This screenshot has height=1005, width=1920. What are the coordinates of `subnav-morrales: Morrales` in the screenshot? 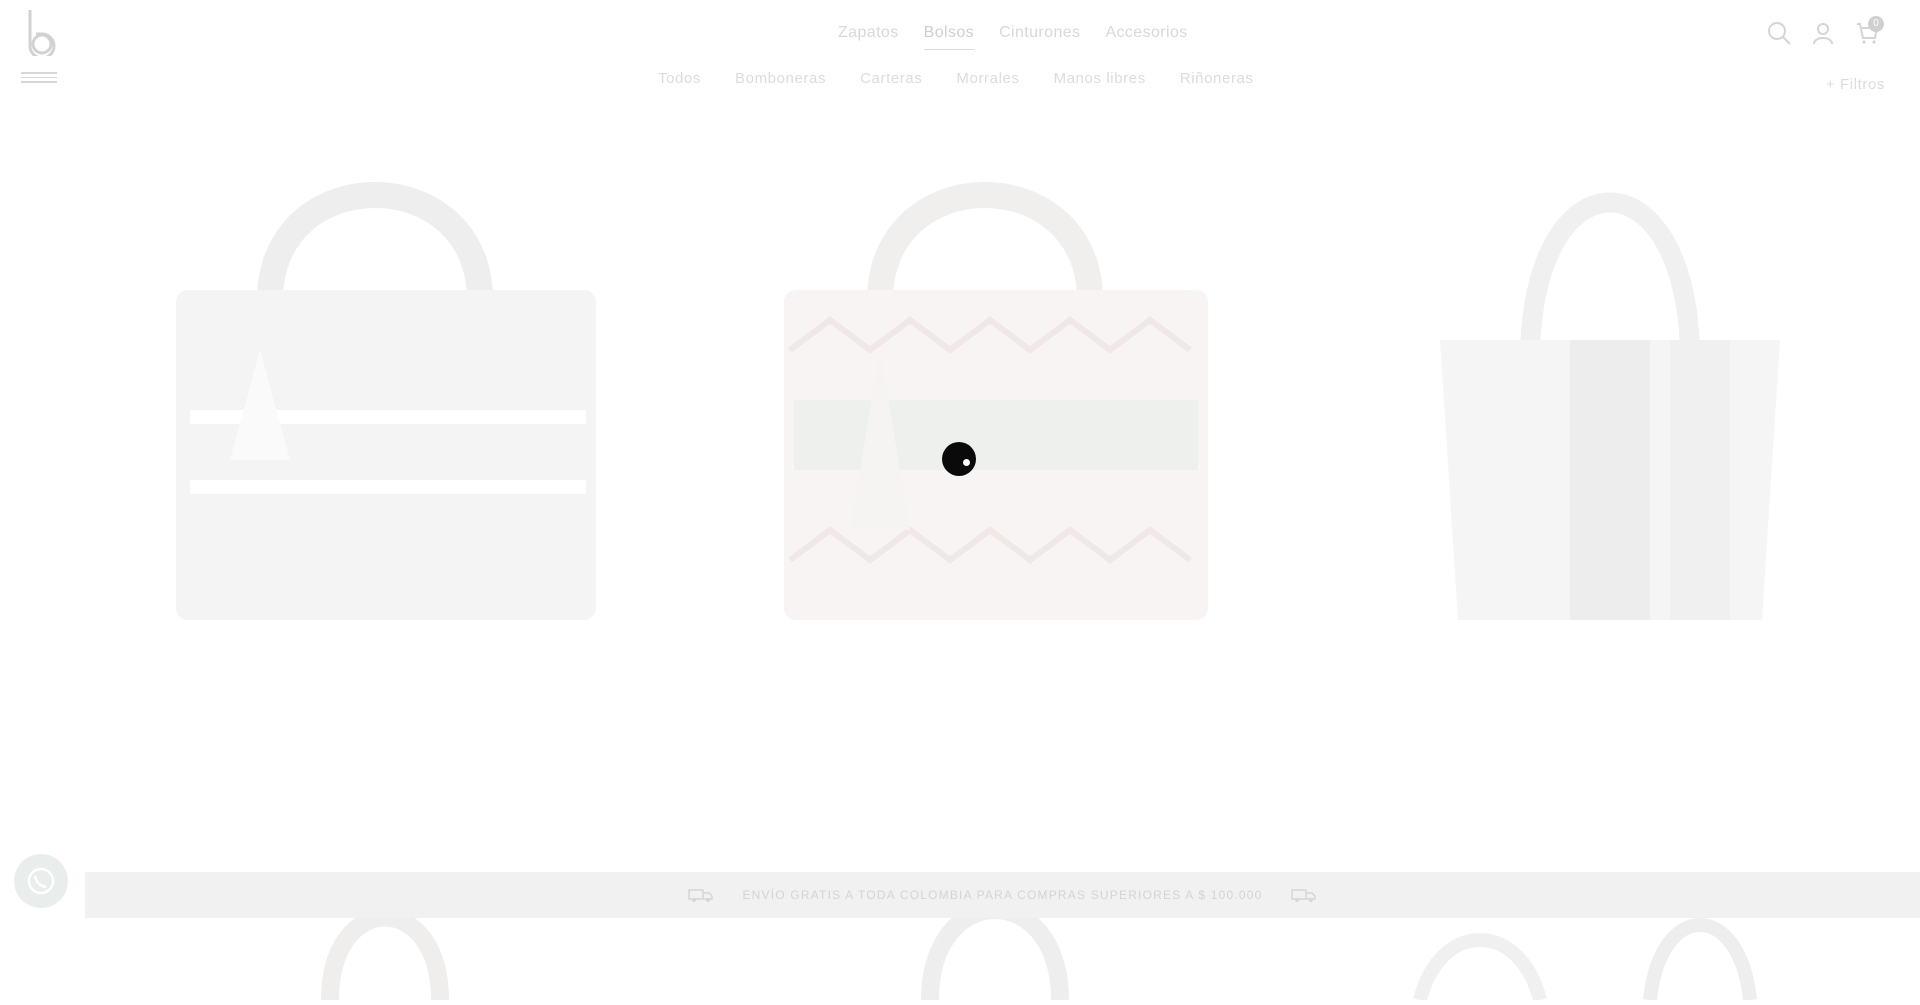 It's located at (987, 78).